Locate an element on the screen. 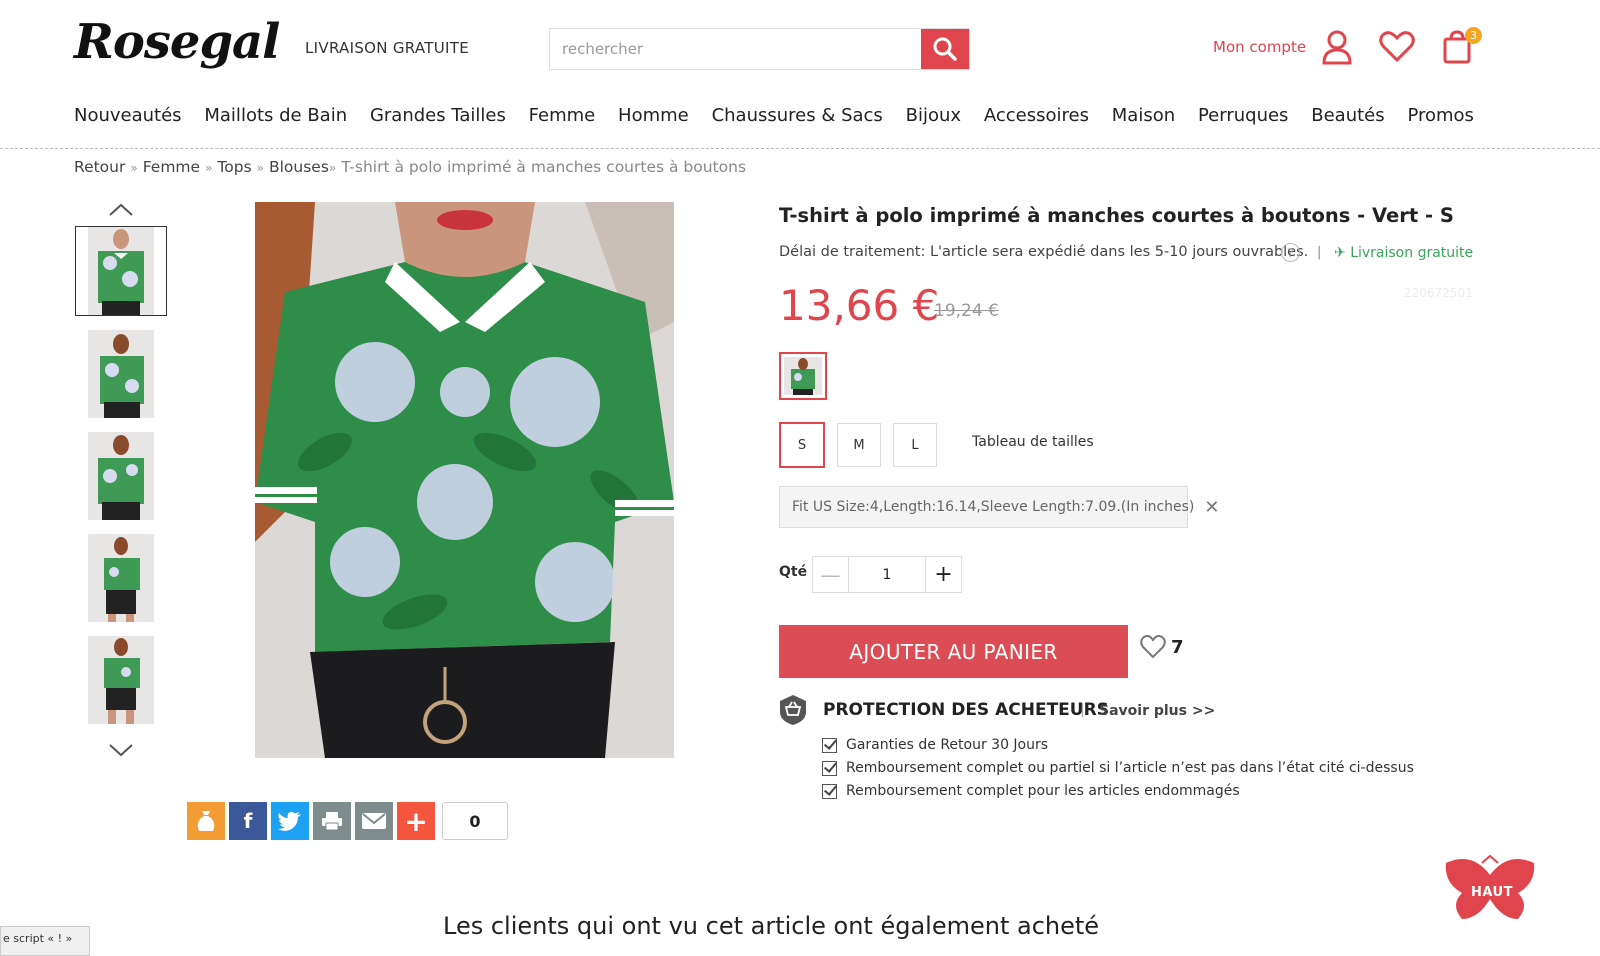 Image resolution: width=1600 pixels, height=956 pixels. search-button is located at coordinates (945, 49).